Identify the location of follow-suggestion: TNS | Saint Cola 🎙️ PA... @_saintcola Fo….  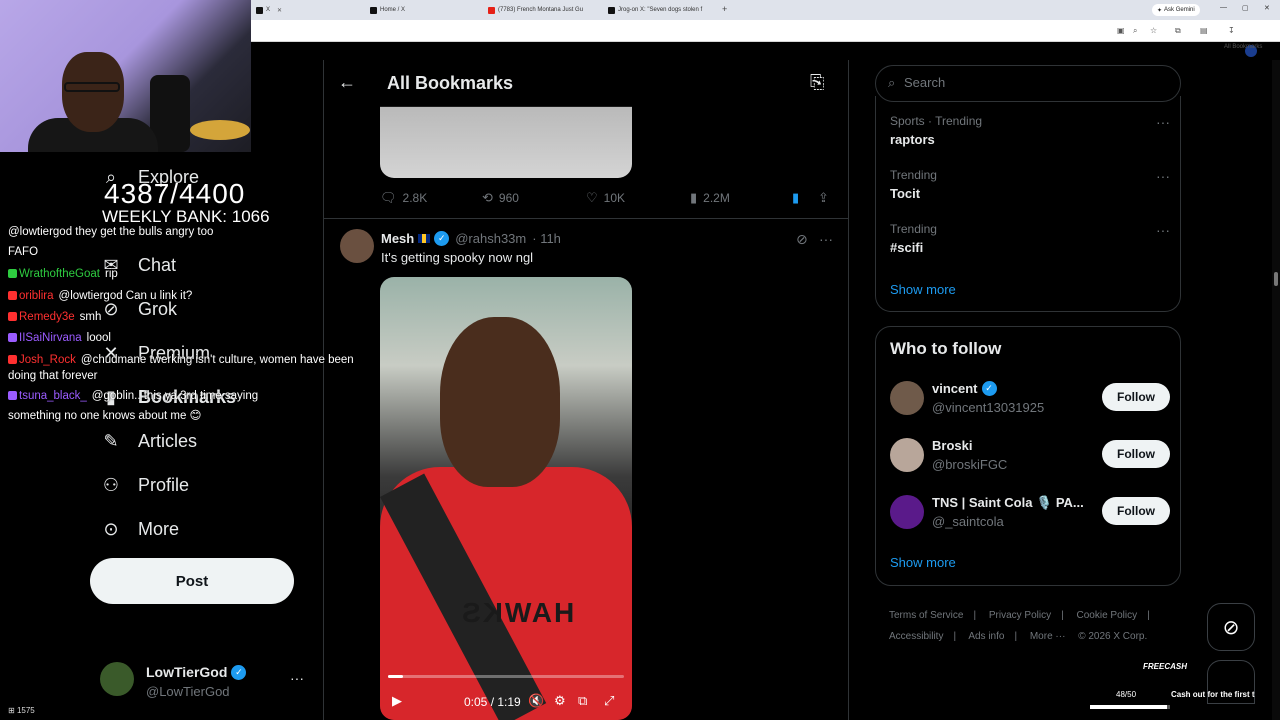
(1030, 515).